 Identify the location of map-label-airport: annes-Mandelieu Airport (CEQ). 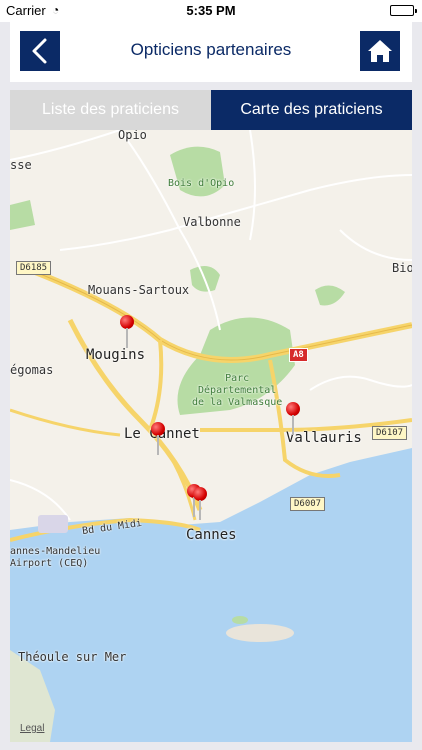
(55, 557).